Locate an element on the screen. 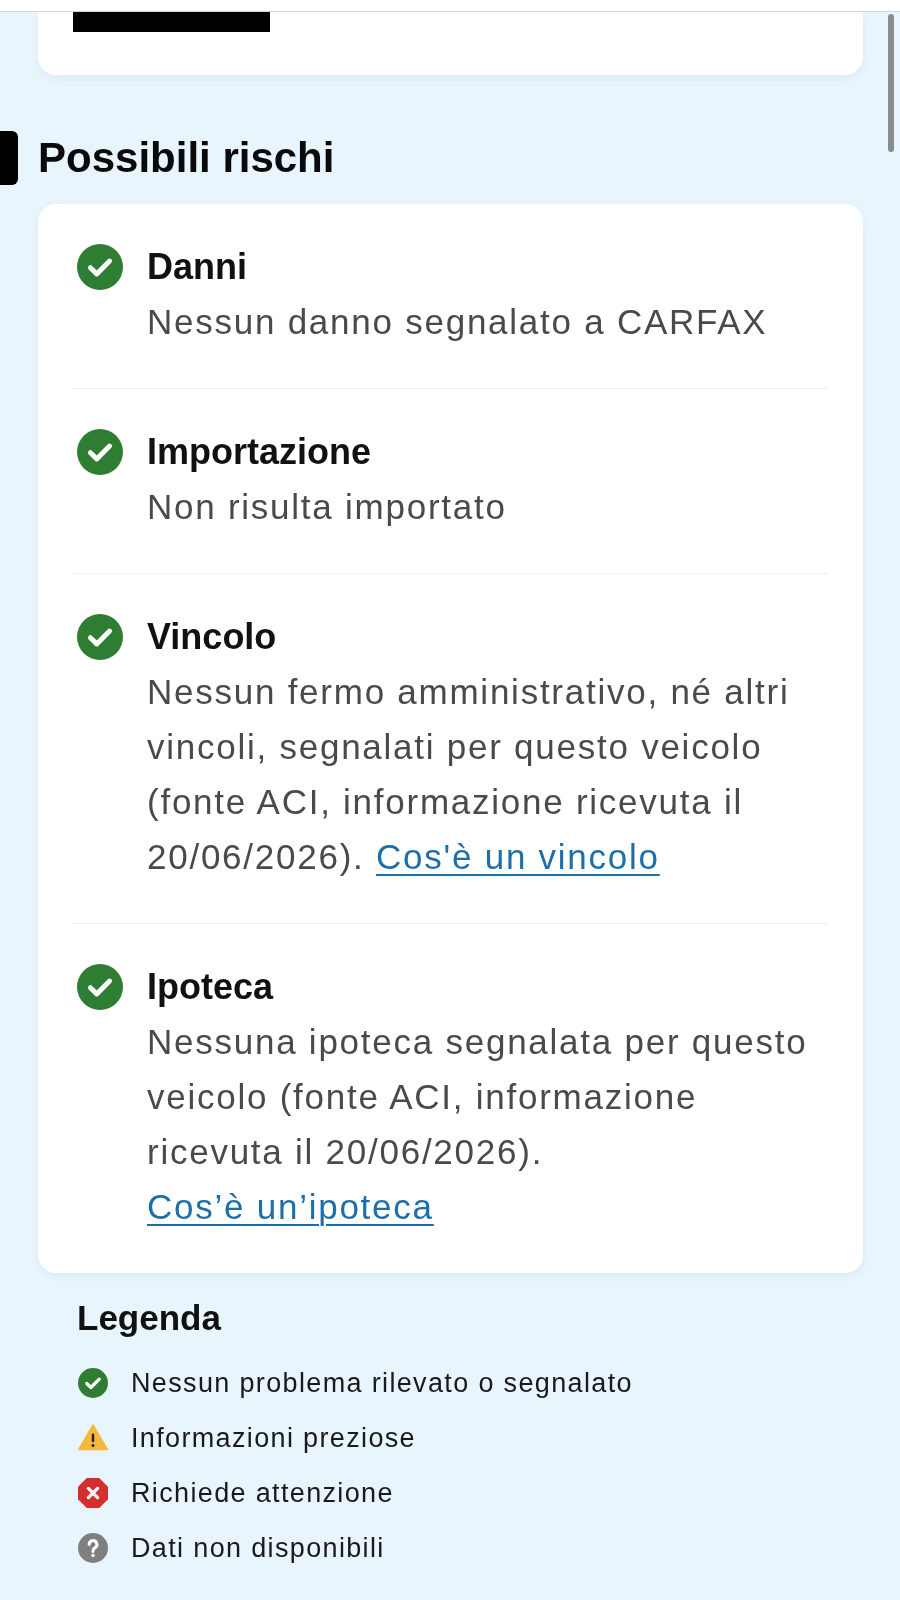  risk-title: Danni is located at coordinates (197, 267).